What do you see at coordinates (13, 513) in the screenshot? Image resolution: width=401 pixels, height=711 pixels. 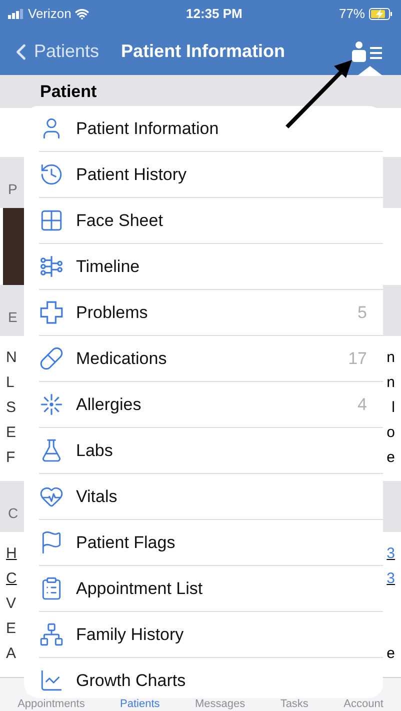 I see `section-label: C` at bounding box center [13, 513].